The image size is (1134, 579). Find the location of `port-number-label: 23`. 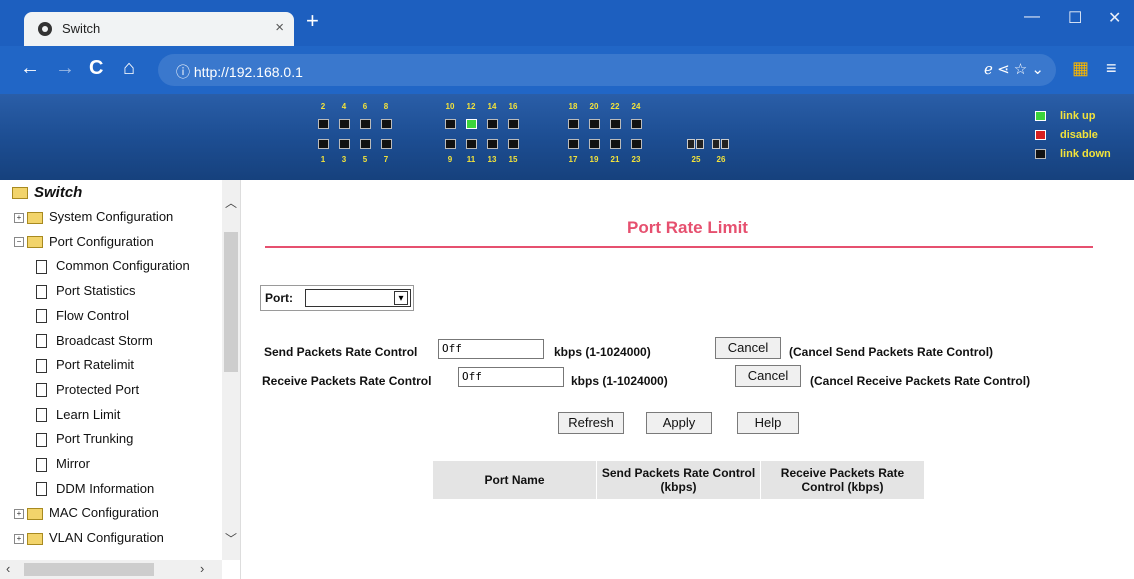

port-number-label: 23 is located at coordinates (636, 159).